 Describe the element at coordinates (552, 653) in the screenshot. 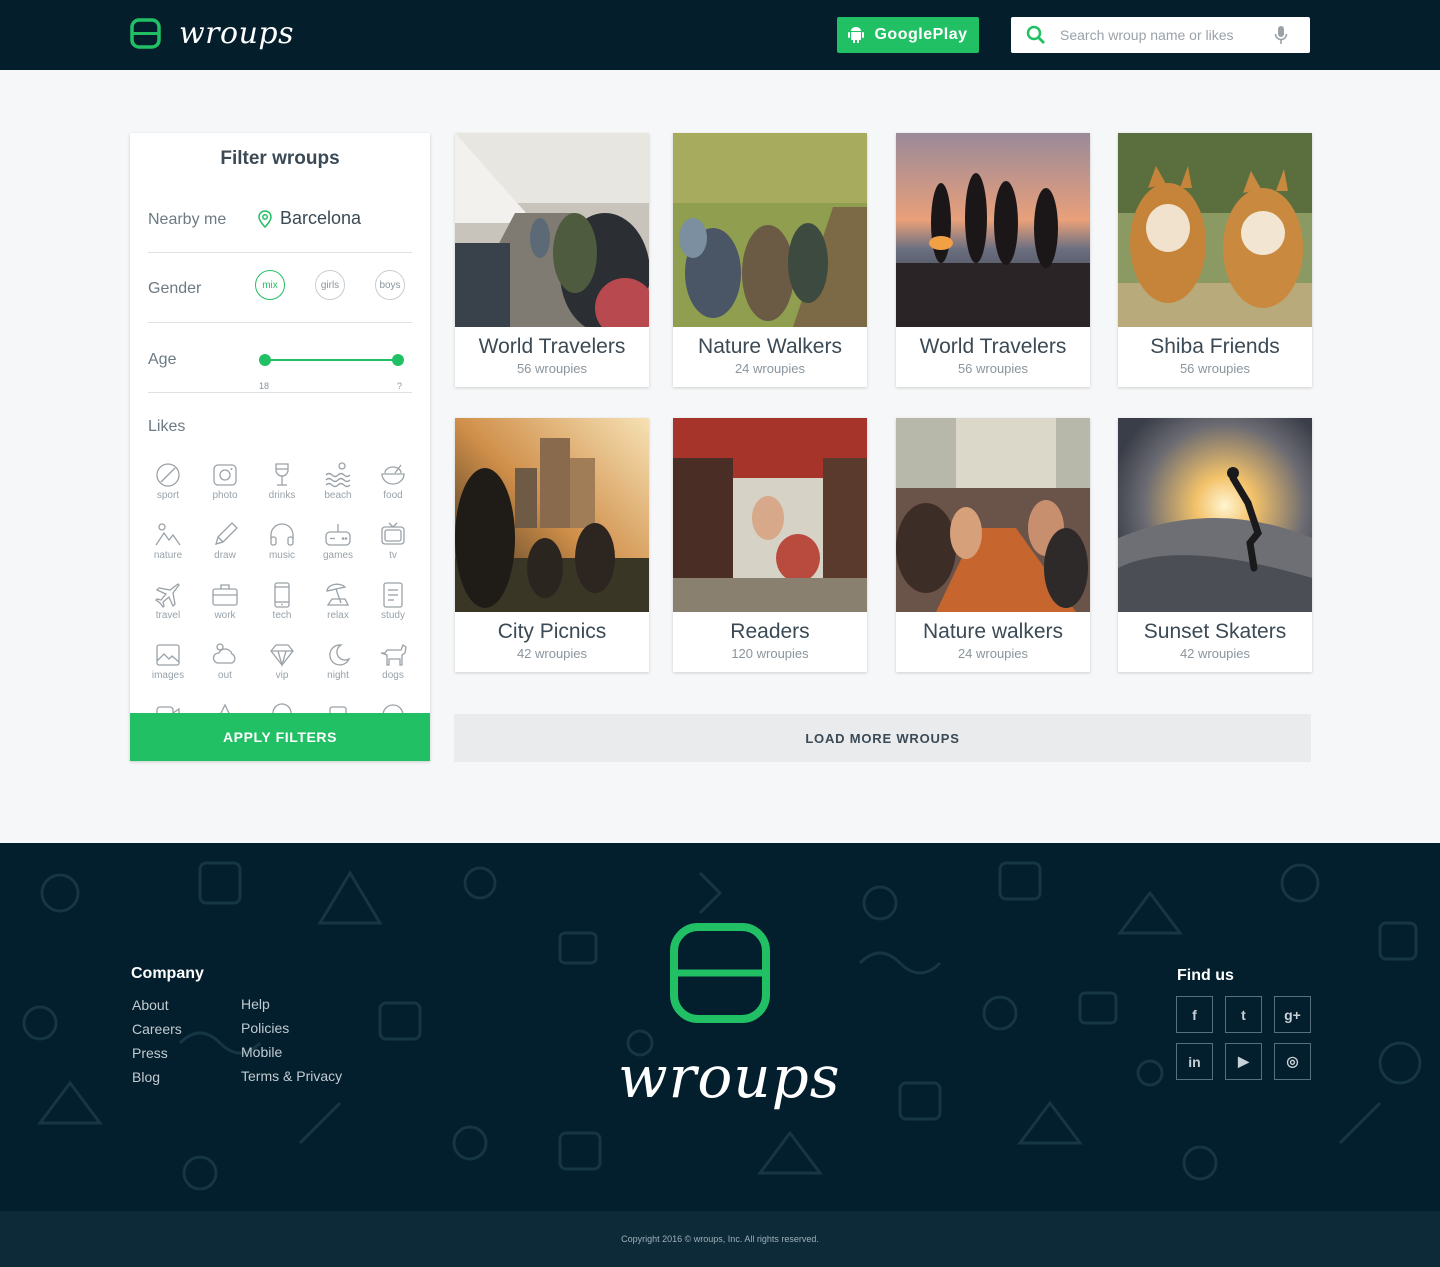

I see `group-member-count: 42 wroupies` at that location.